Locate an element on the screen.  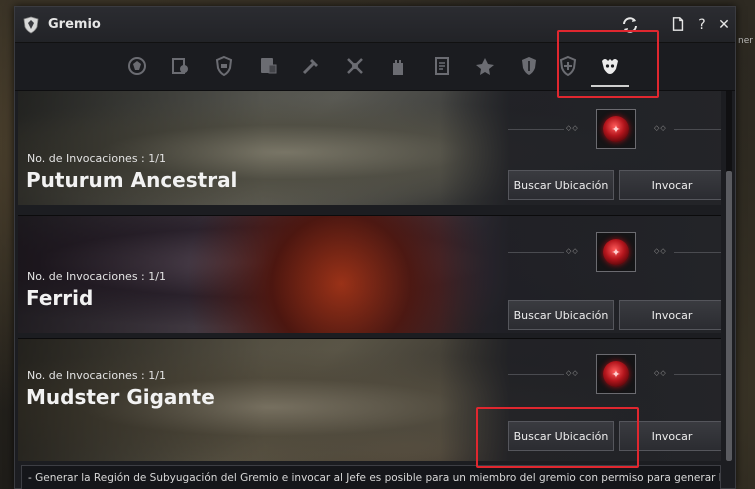
guild-members-icon is located at coordinates (180, 66).